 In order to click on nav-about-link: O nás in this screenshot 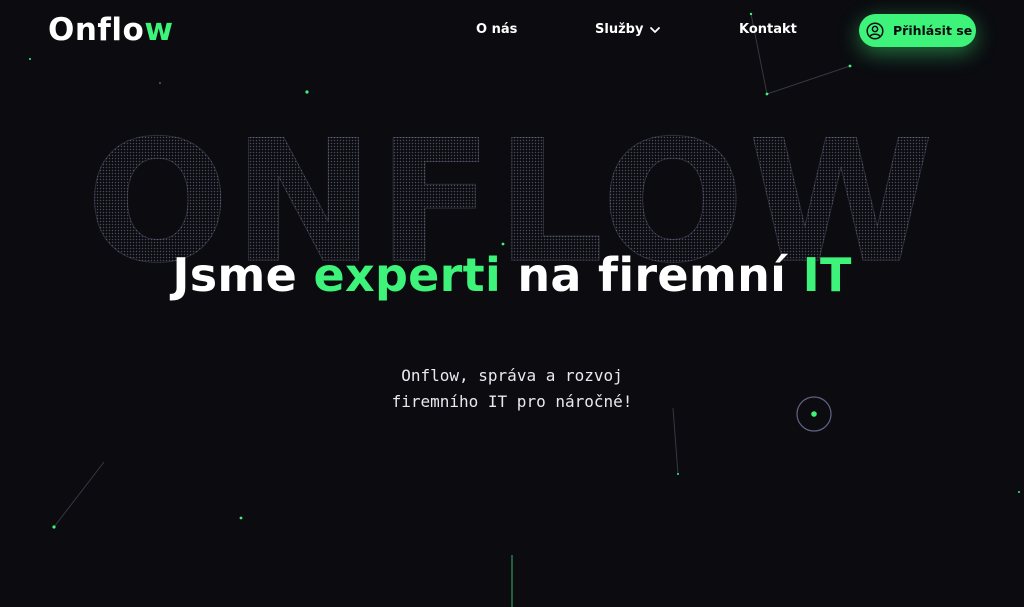, I will do `click(496, 29)`.